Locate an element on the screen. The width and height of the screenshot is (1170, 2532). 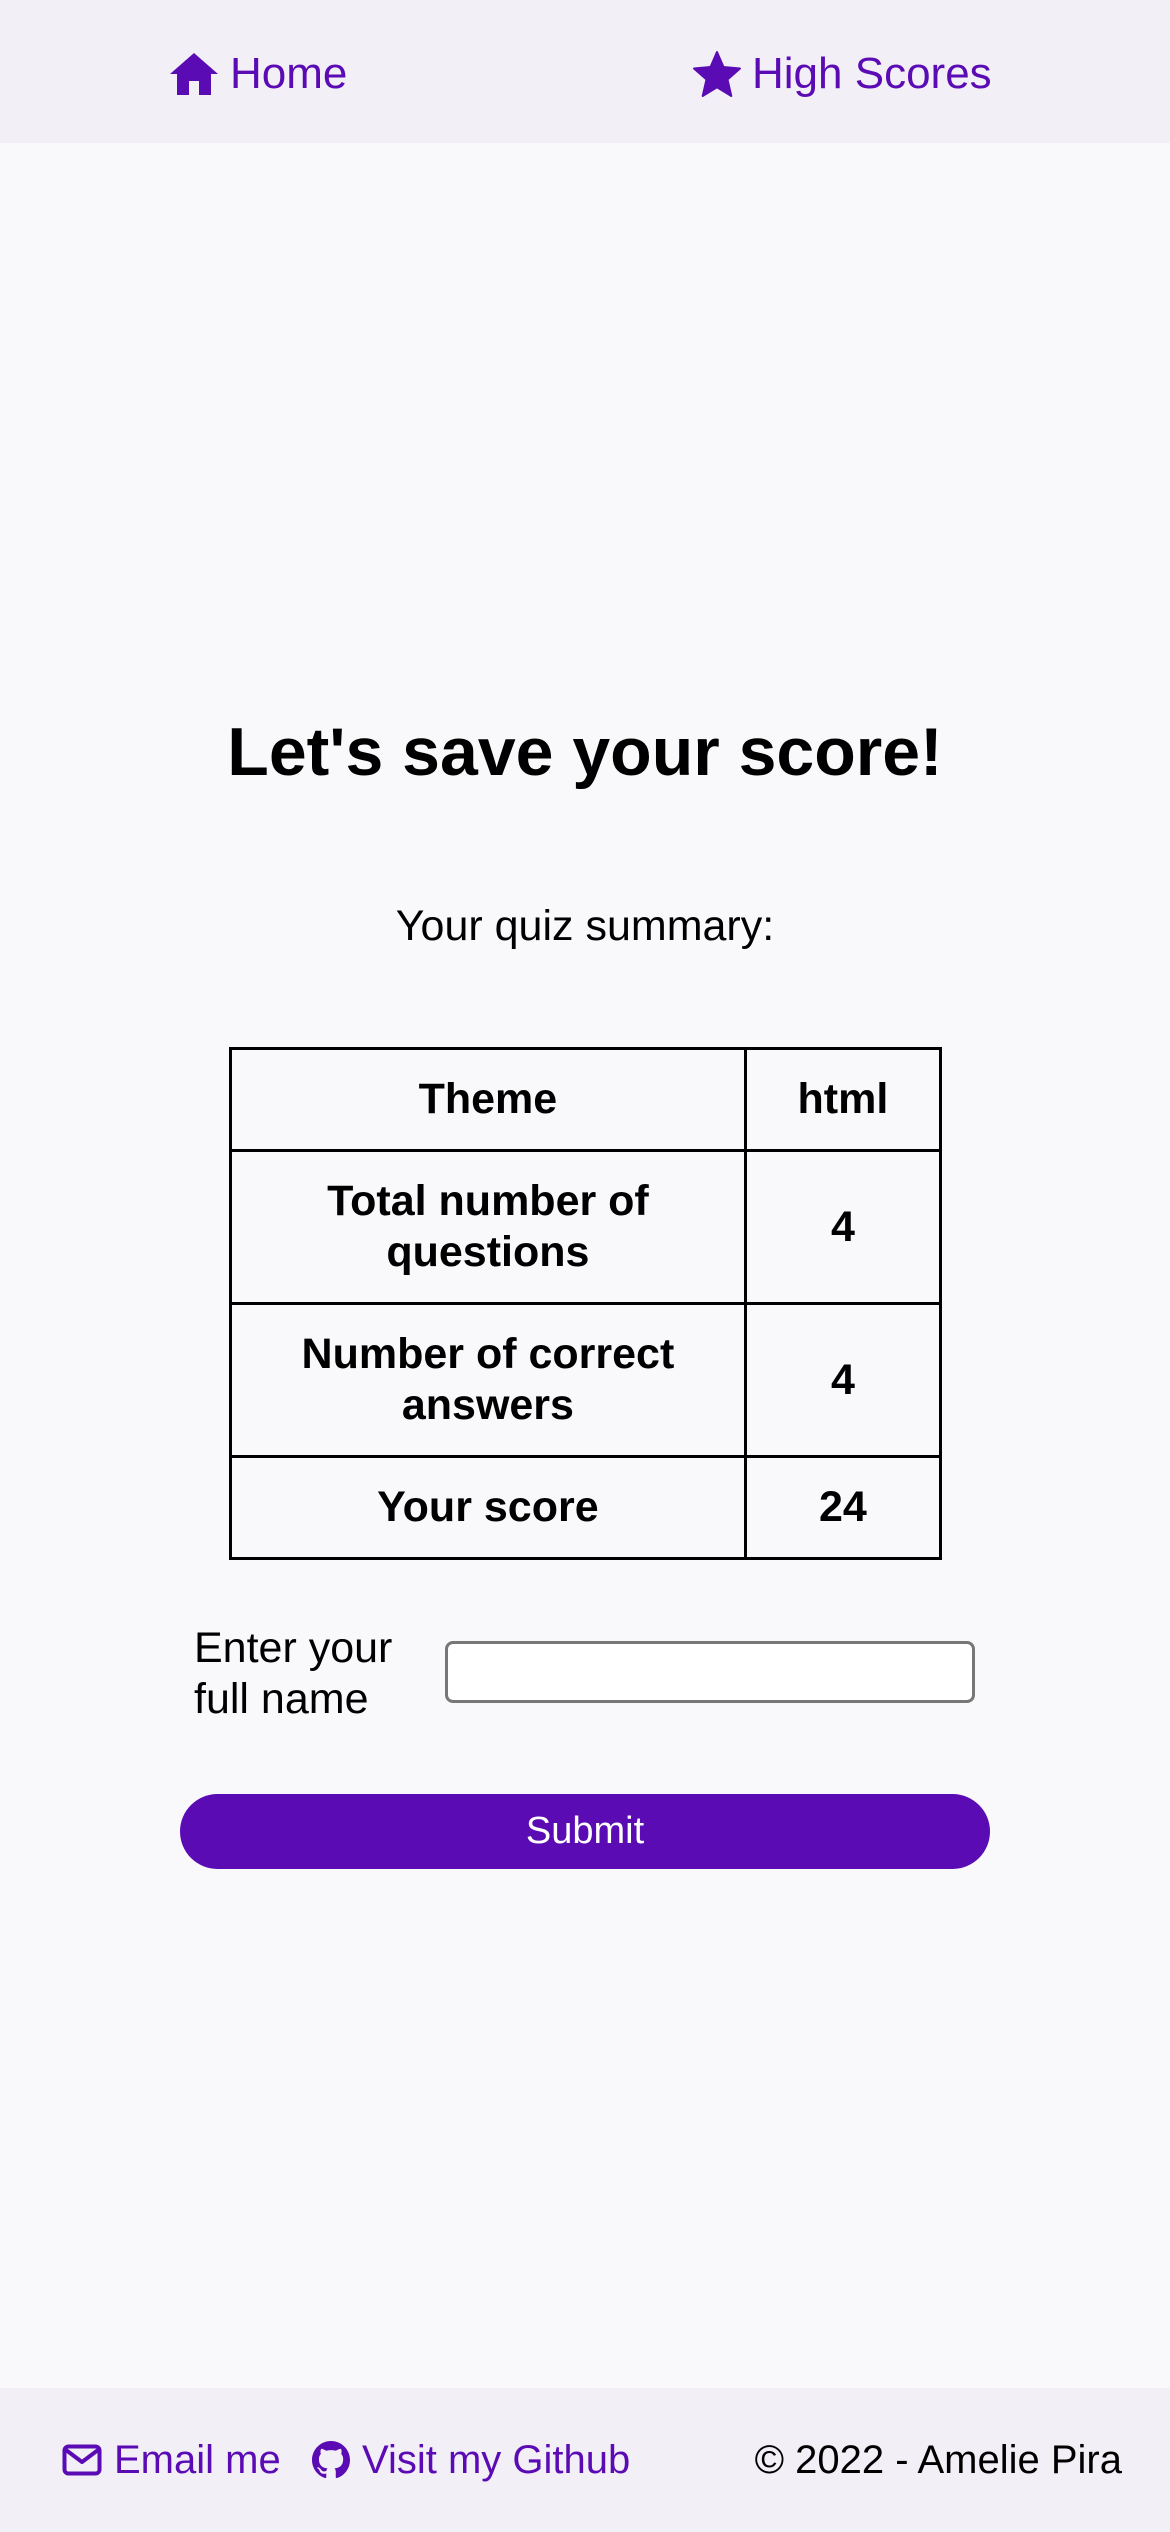
email-link: Email me is located at coordinates (171, 2460).